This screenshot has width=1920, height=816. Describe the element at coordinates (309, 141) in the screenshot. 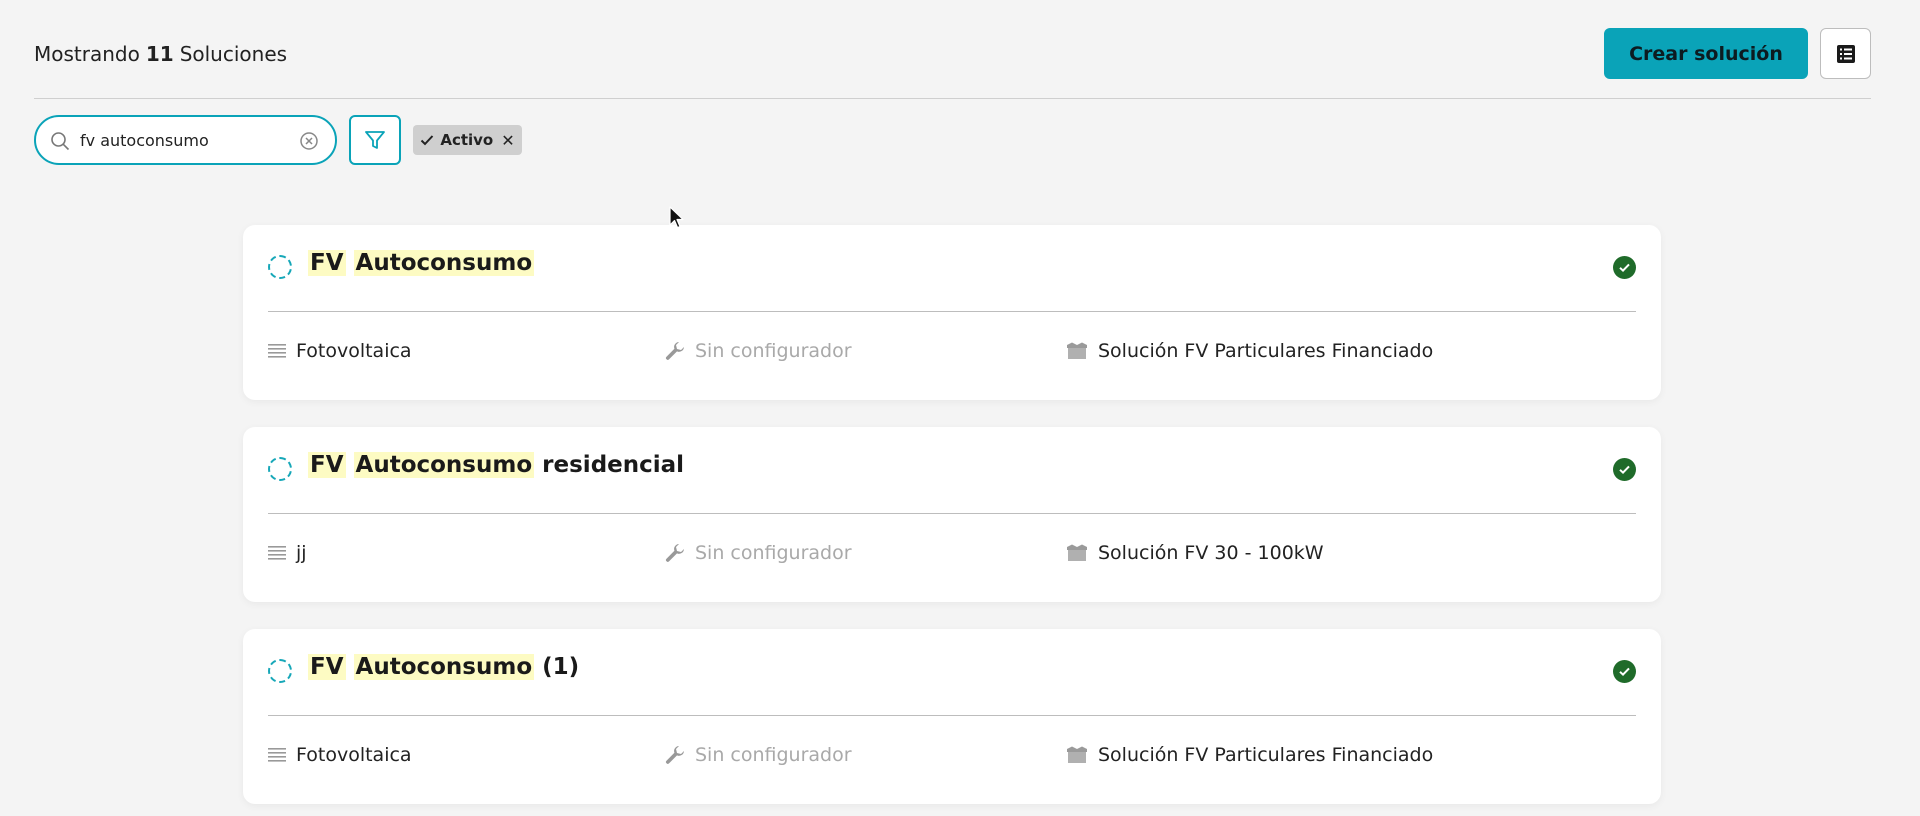

I see `clear-circle-icon` at that location.